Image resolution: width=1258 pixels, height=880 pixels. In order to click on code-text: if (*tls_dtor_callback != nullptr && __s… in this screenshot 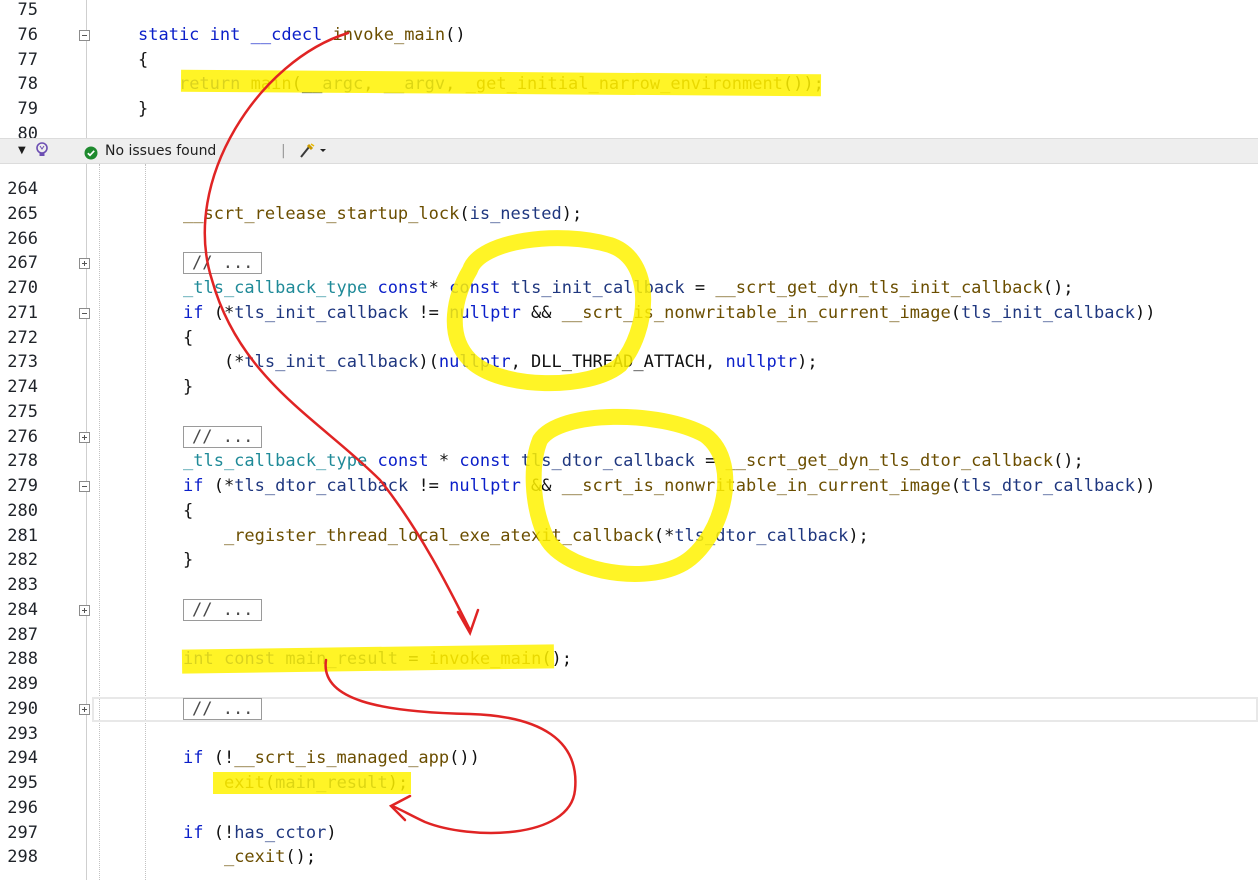, I will do `click(669, 486)`.